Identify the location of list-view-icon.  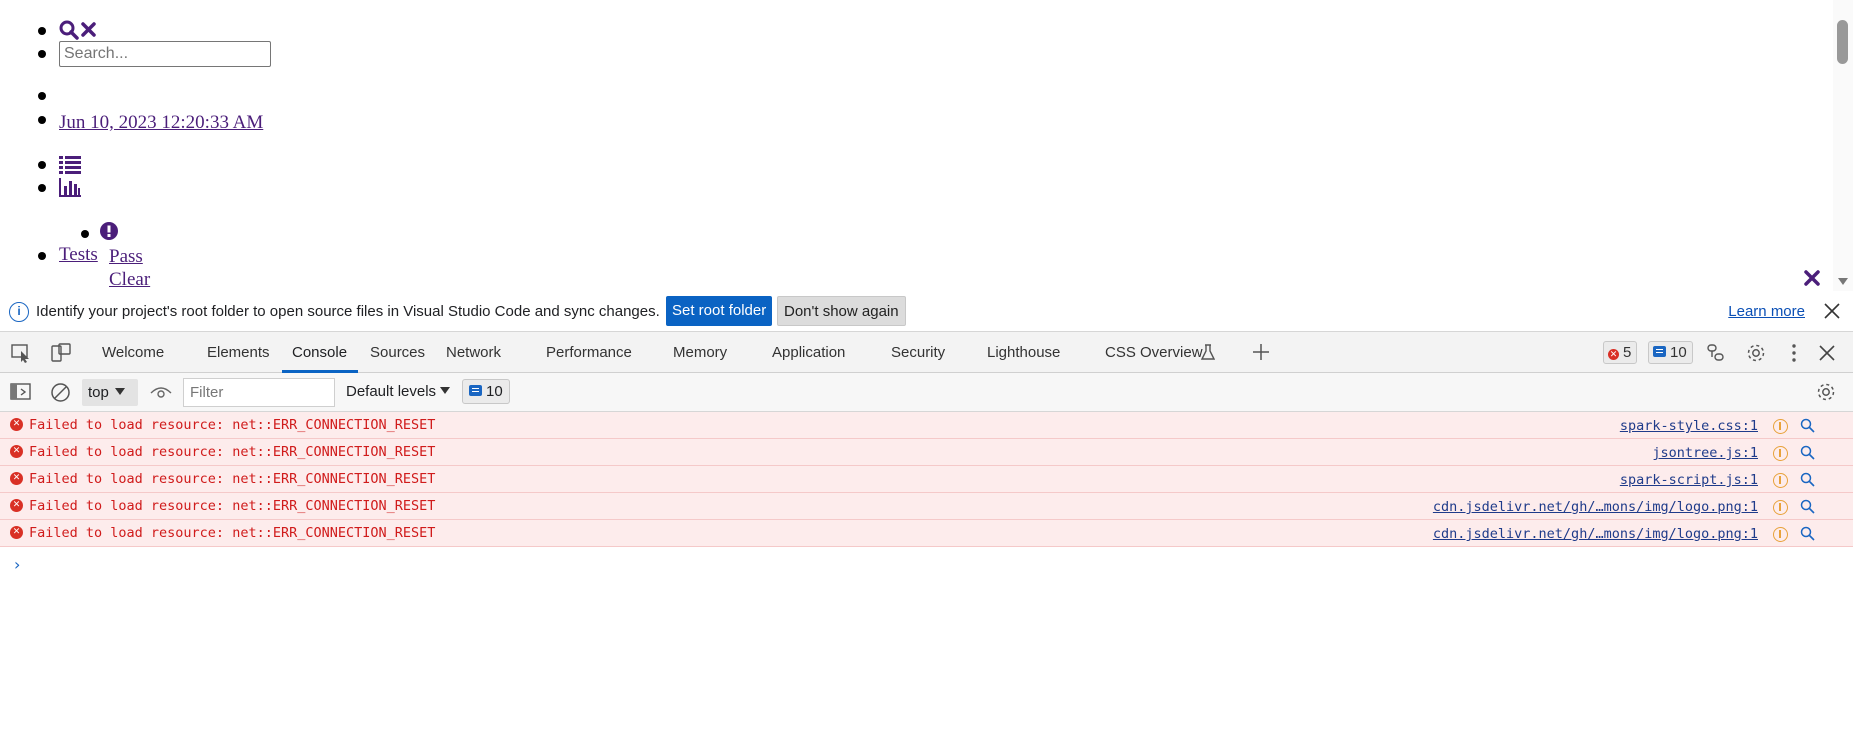
(70, 164).